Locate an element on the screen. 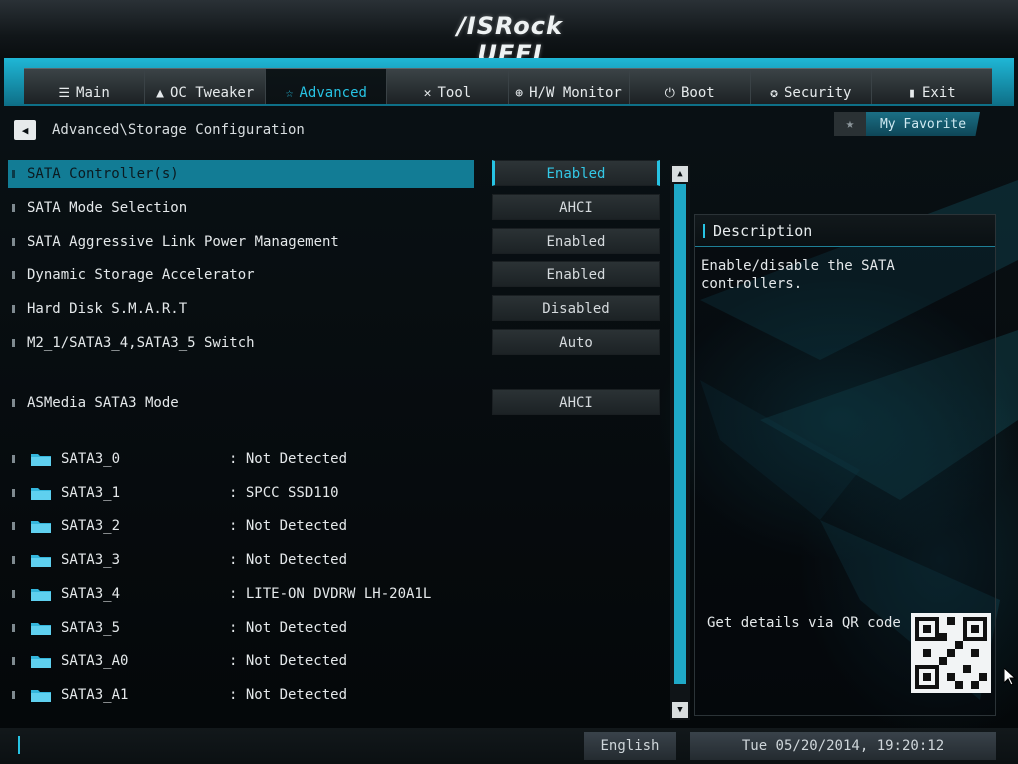 The width and height of the screenshot is (1018, 764). port-name: SATA3_A0 is located at coordinates (95, 661).